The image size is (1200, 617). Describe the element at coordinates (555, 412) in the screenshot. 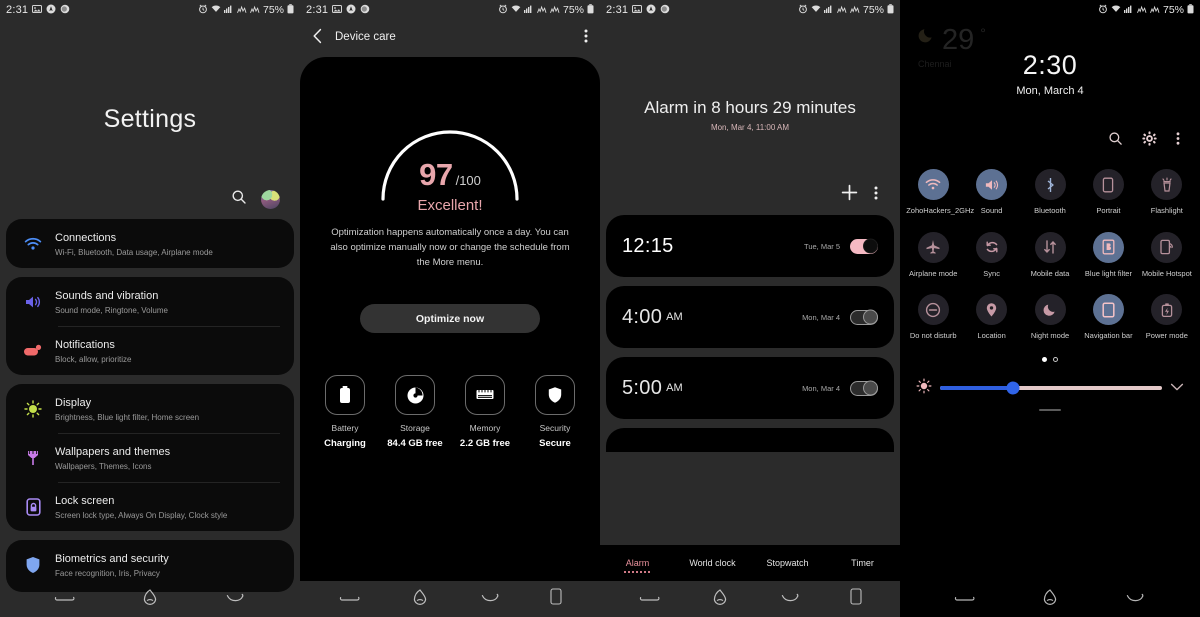

I see `tile-security: Security Secure` at that location.